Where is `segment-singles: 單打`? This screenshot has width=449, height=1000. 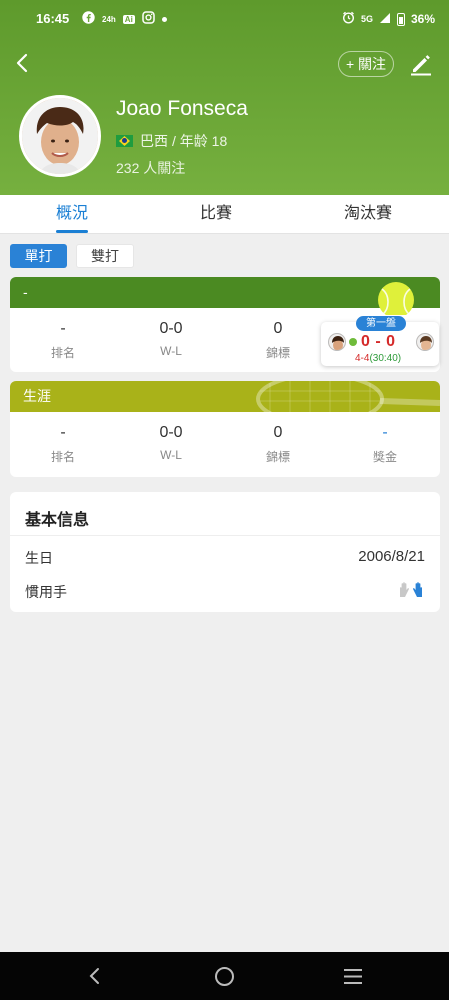 segment-singles: 單打 is located at coordinates (38, 256).